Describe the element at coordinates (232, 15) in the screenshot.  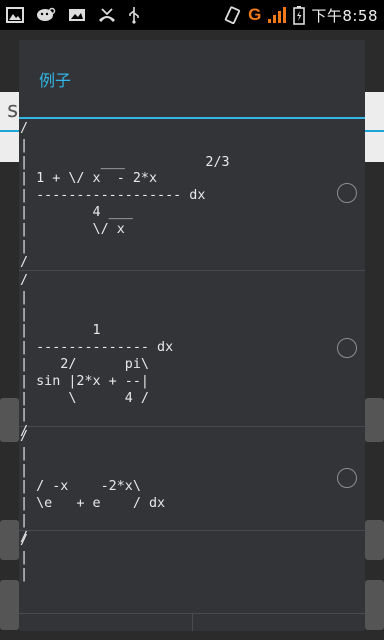
I see `vibrate-icon` at that location.